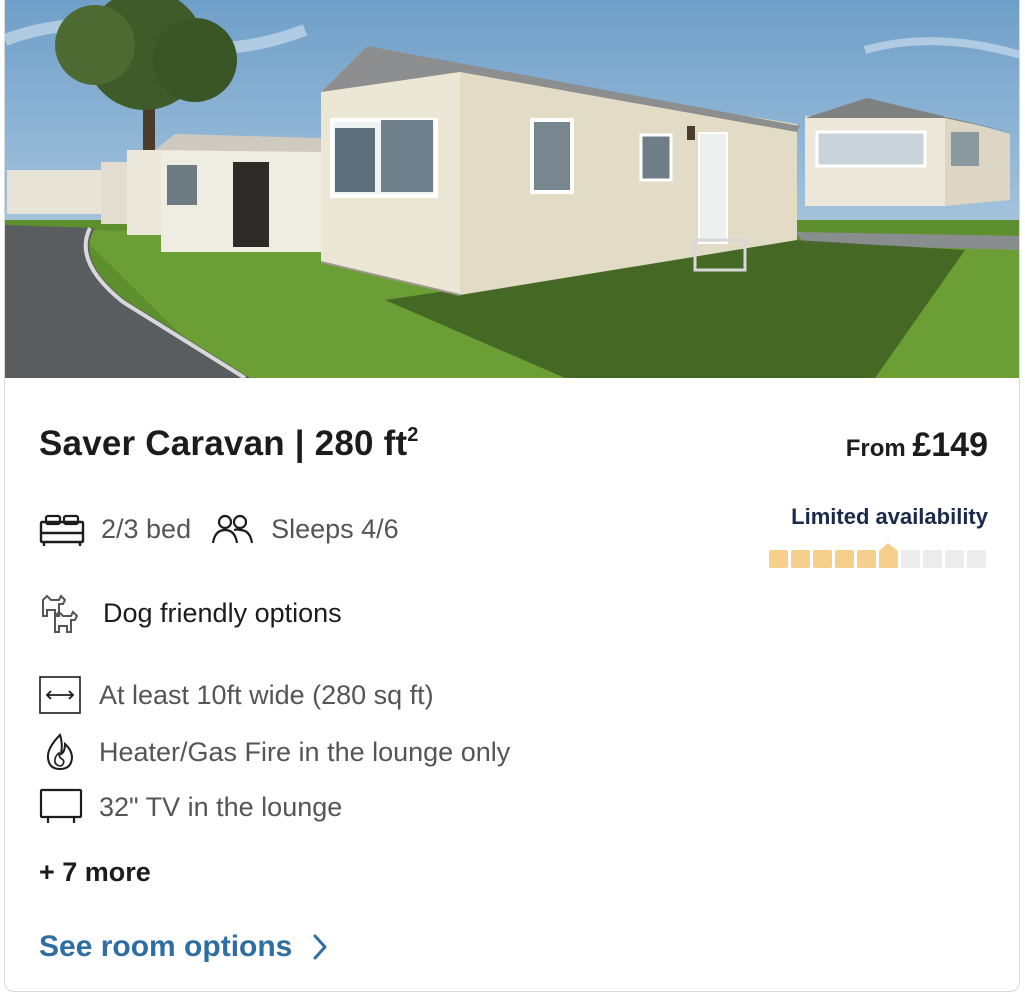 The width and height of the screenshot is (1025, 994). What do you see at coordinates (166, 946) in the screenshot?
I see `see-room-options-label: See room options` at bounding box center [166, 946].